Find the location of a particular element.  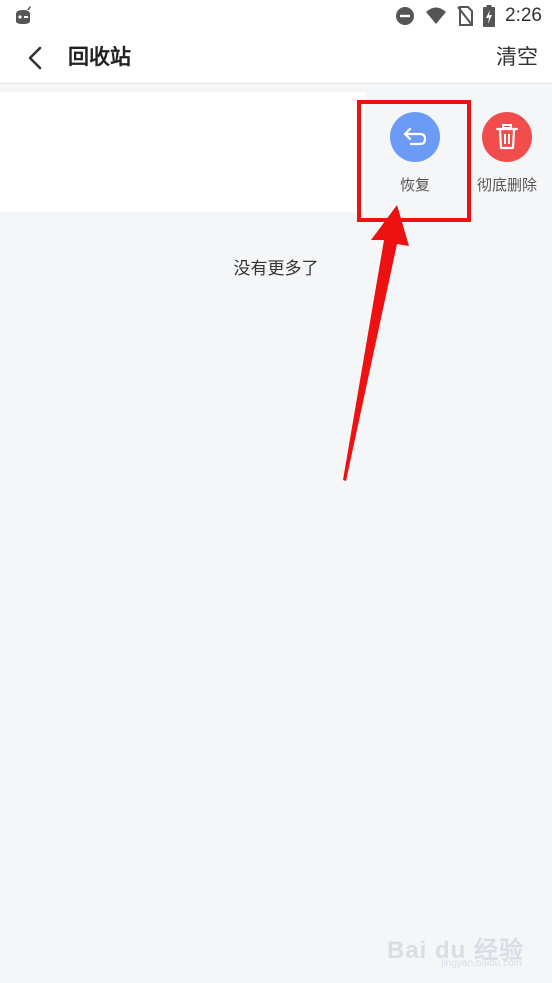

status-bar: 2:26 is located at coordinates (276, 16).